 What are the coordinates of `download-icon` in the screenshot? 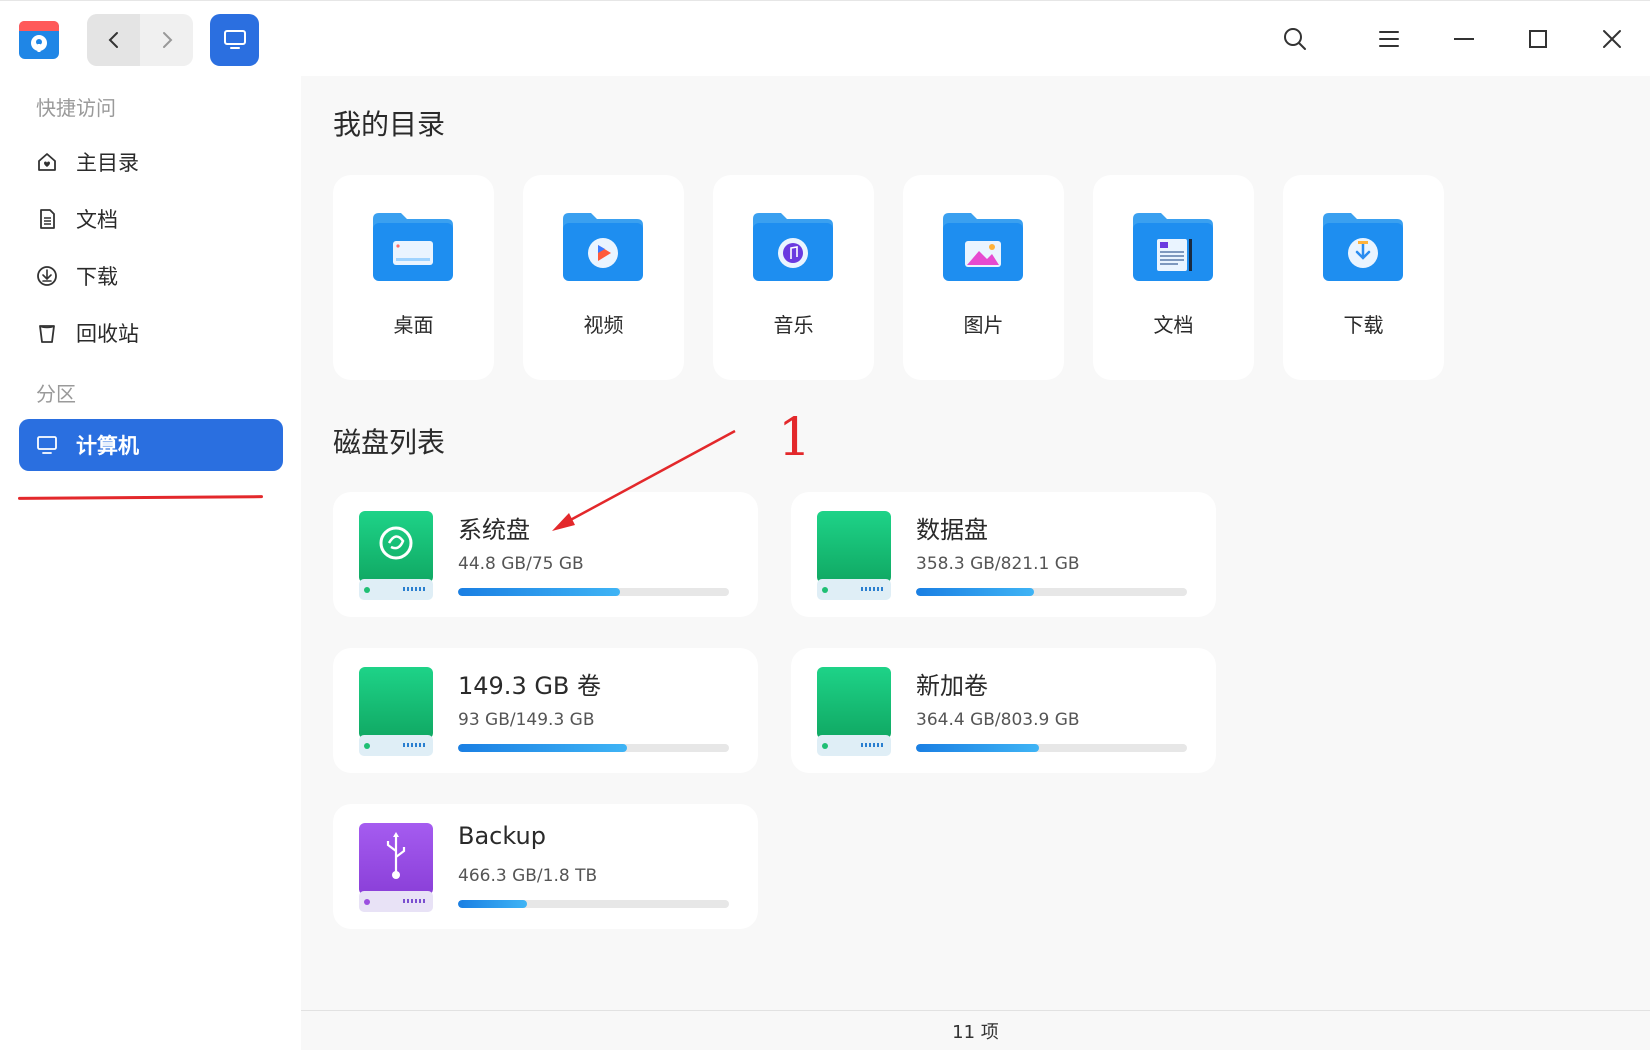 It's located at (47, 276).